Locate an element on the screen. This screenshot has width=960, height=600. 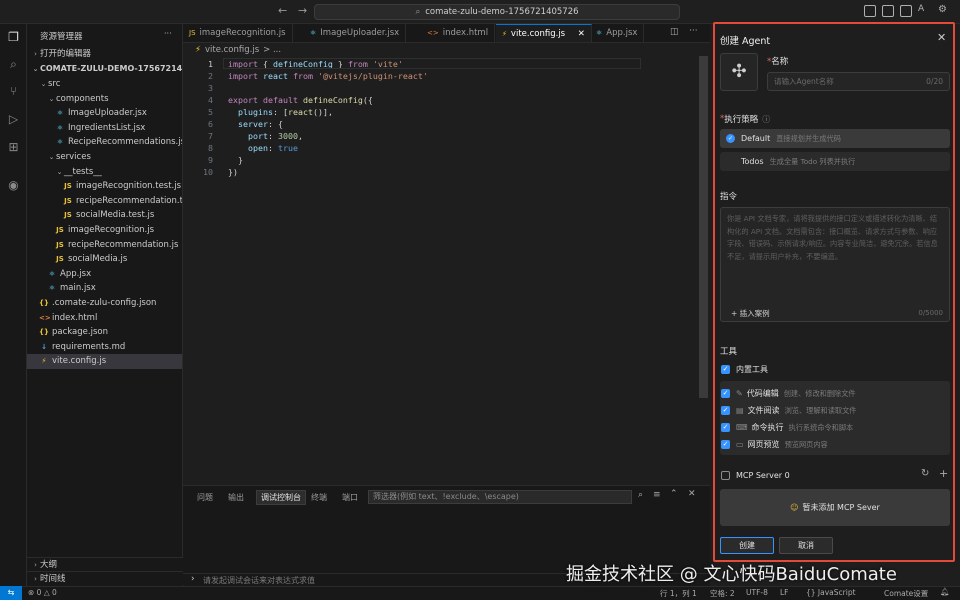
explorer-more-icon: ··· is located at coordinates (168, 33).